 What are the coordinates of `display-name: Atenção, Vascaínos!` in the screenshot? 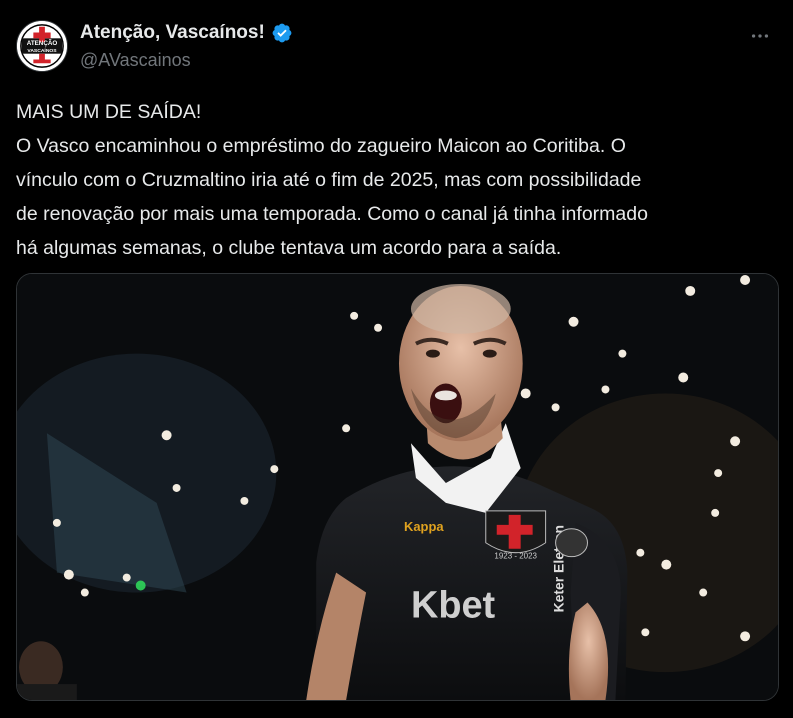 It's located at (172, 33).